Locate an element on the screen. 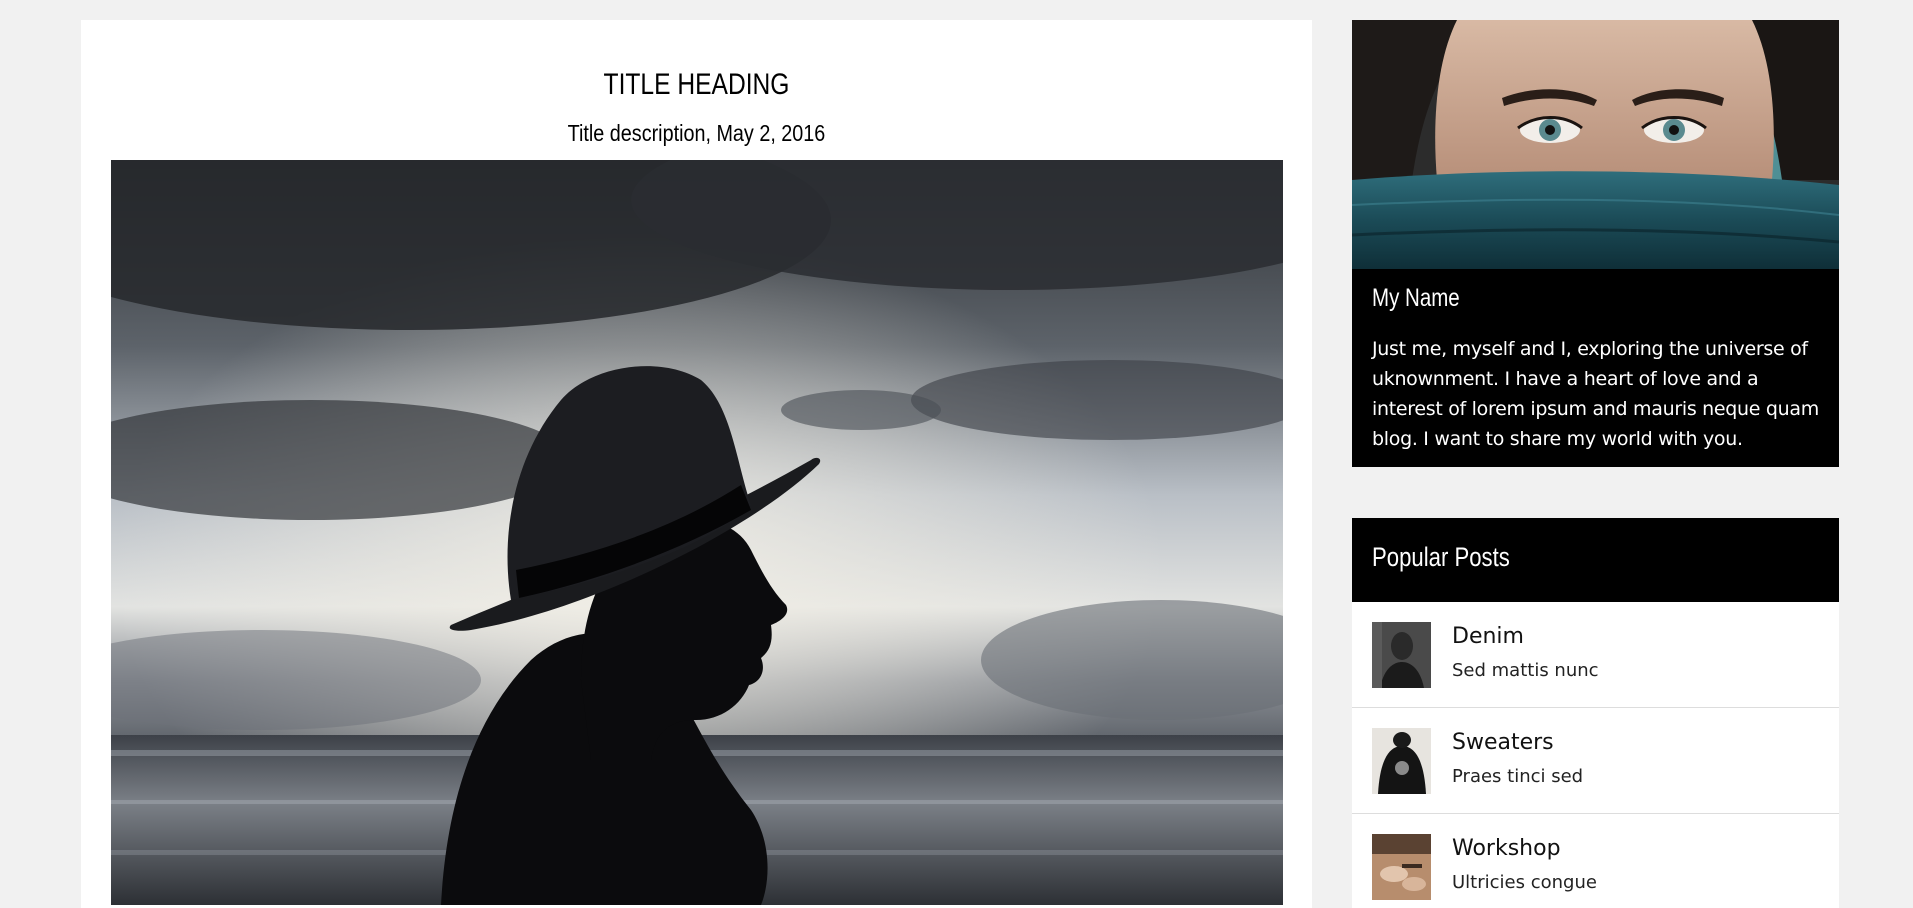  portrait-thumb-icon is located at coordinates (1401, 655).